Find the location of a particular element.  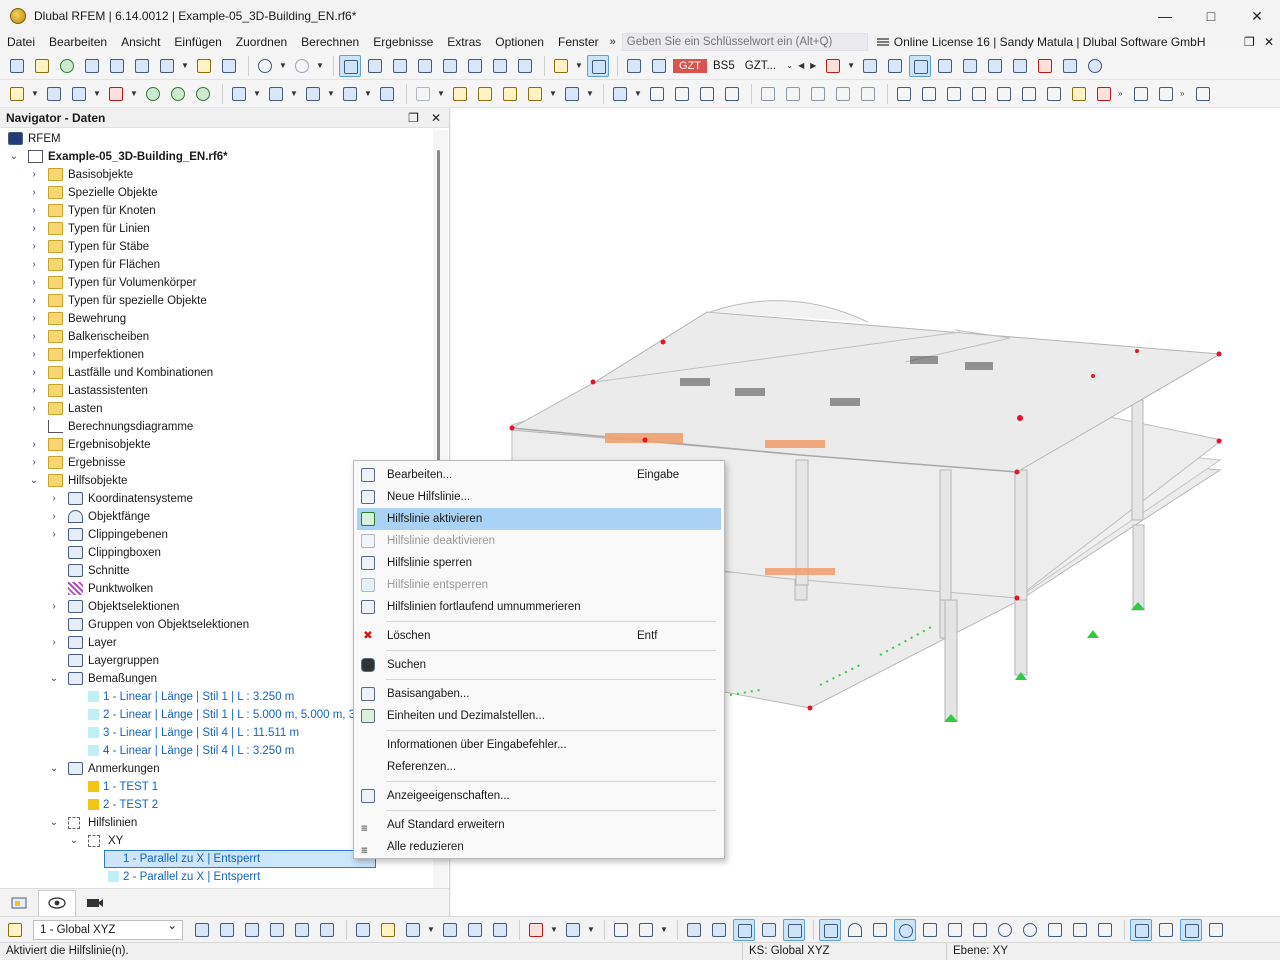

dim-icon is located at coordinates (413, 930).